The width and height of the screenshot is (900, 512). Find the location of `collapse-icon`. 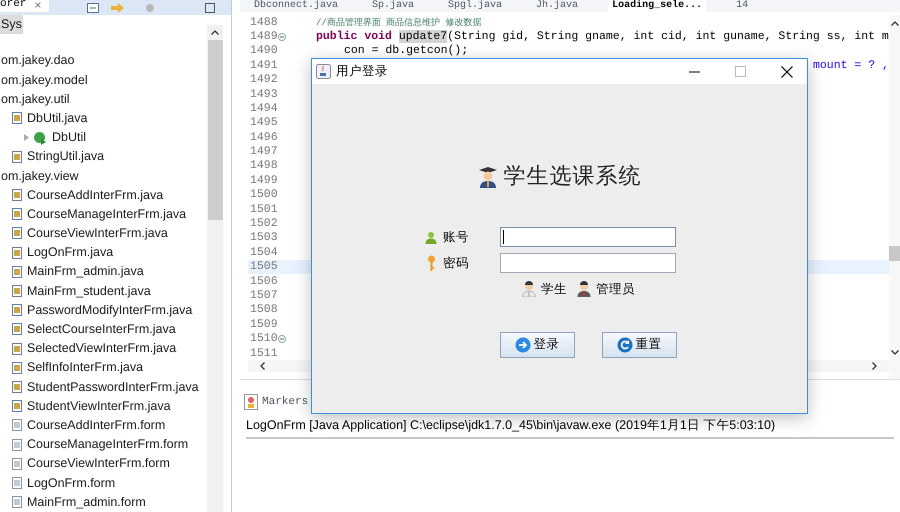

collapse-icon is located at coordinates (93, 7).